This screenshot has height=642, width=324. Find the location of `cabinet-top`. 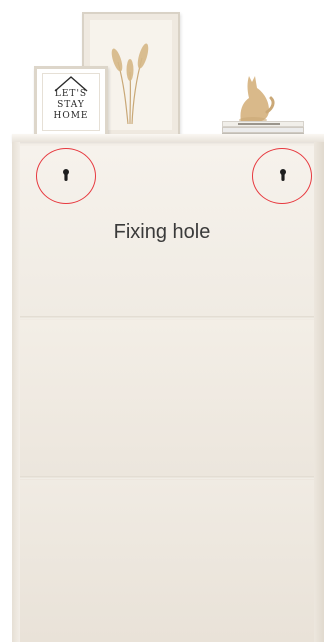

cabinet-top is located at coordinates (168, 138).